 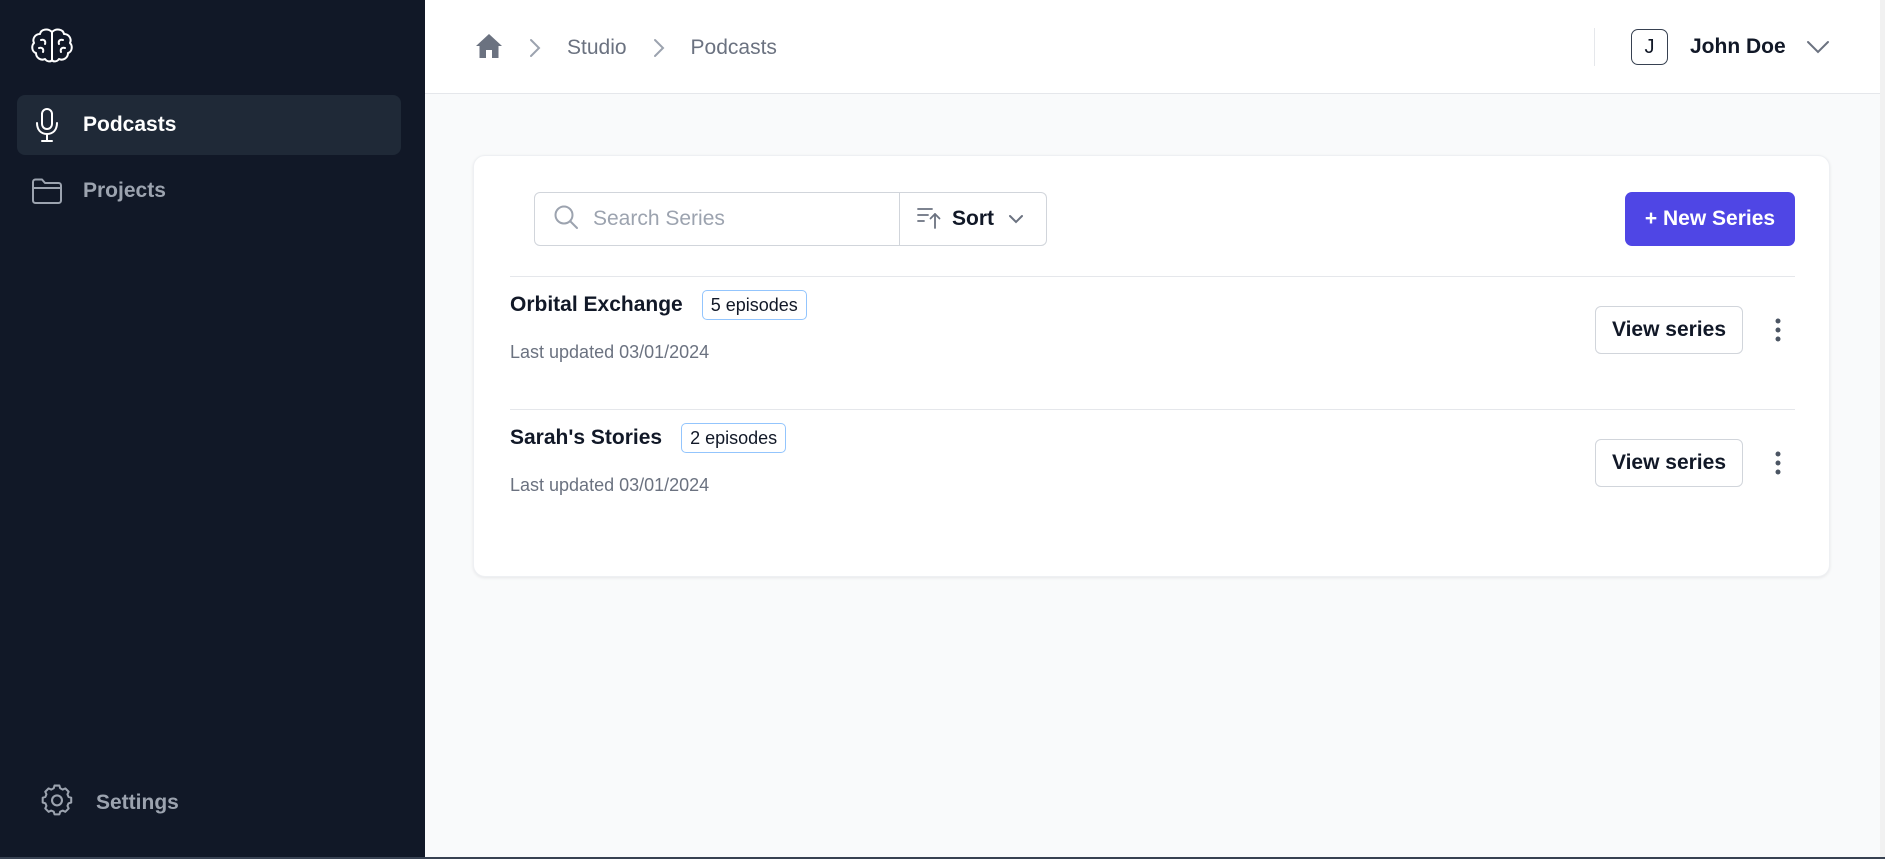 I want to click on folder-icon, so click(x=47, y=191).